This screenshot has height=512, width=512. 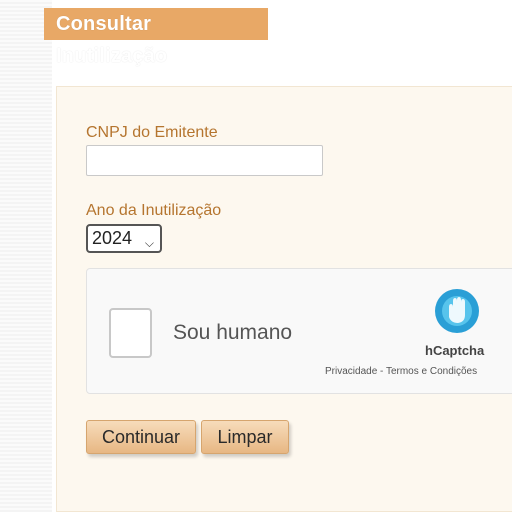 I want to click on captcha-checkbox-label: Sou humano, so click(x=233, y=332).